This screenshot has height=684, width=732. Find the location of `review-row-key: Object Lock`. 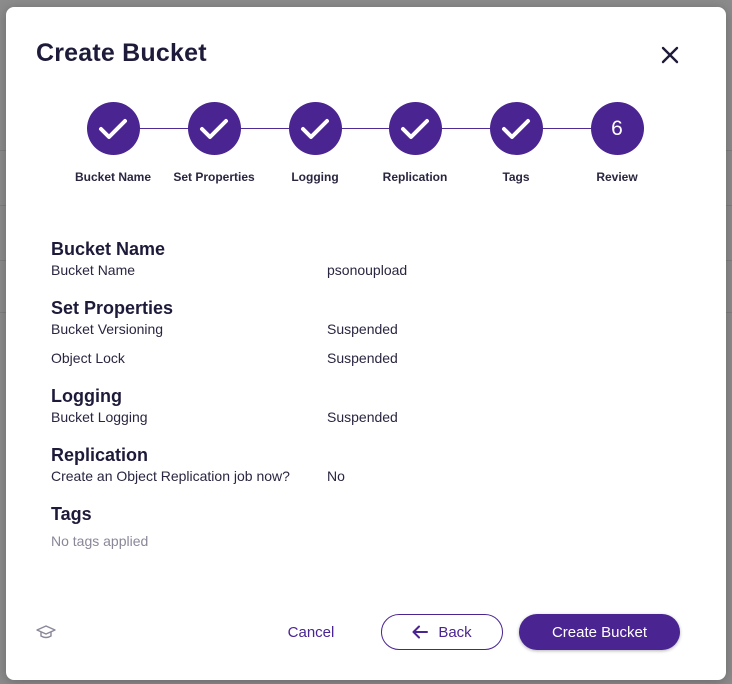

review-row-key: Object Lock is located at coordinates (88, 358).